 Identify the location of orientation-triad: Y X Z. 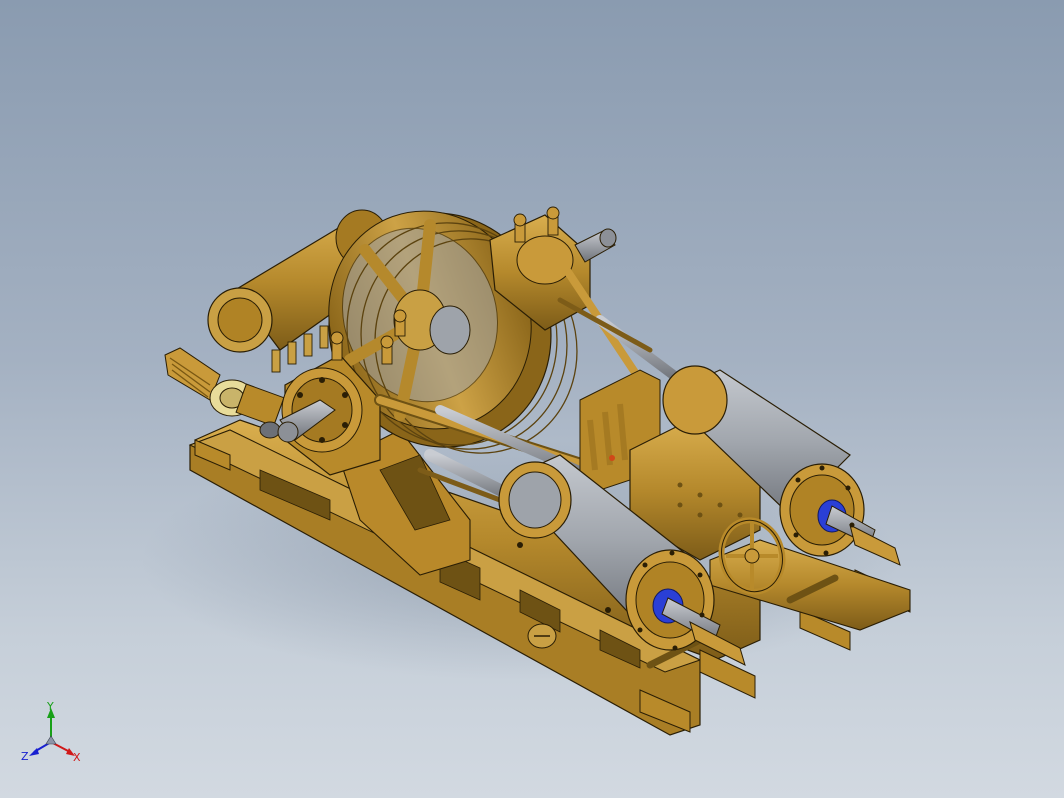
(53, 737).